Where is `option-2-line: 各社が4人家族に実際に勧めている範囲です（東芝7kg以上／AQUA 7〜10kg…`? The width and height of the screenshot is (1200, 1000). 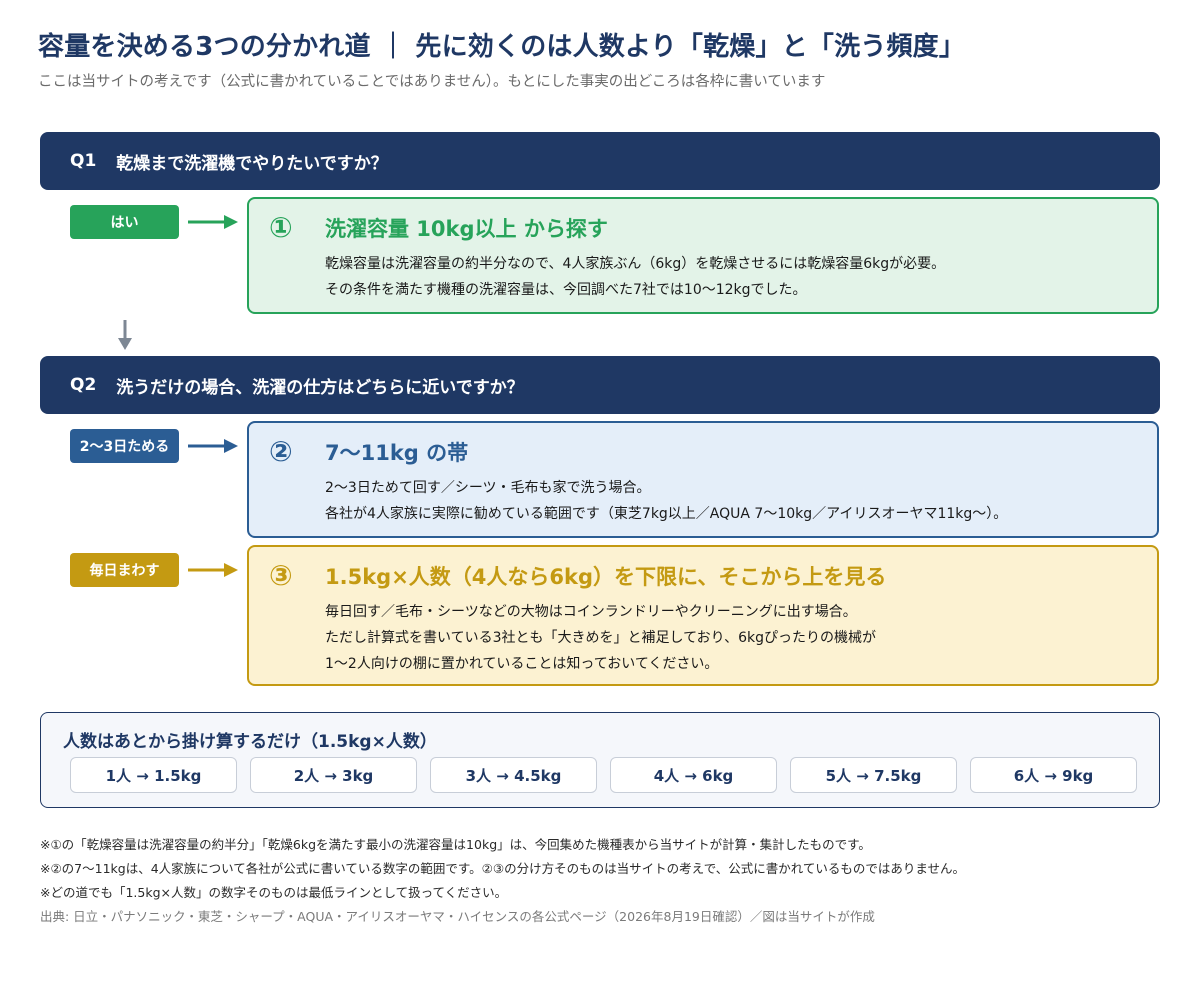
option-2-line: 各社が4人家族に実際に勧めている範囲です（東芝7kg以上／AQUA 7〜10kg… is located at coordinates (666, 514).